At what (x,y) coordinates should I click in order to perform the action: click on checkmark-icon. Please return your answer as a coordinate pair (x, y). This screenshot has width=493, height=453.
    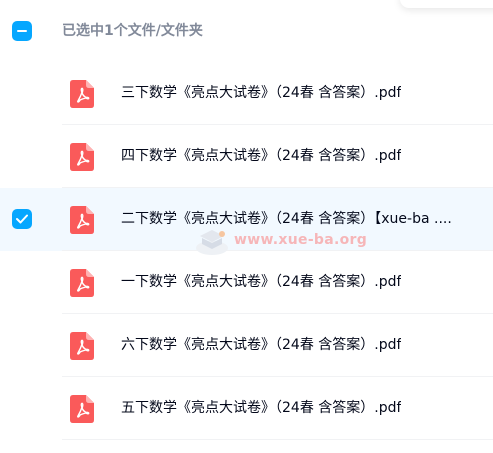
    Looking at the image, I should click on (22, 219).